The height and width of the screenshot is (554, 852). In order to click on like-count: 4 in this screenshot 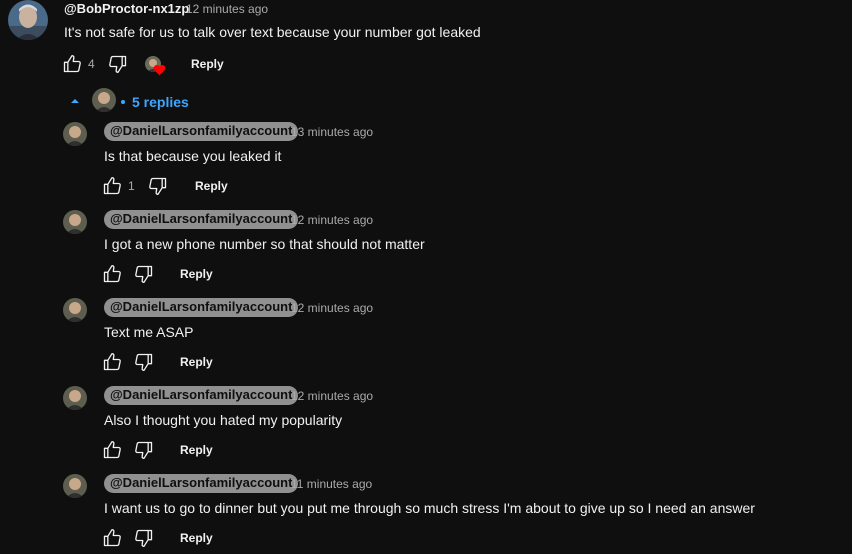, I will do `click(91, 64)`.